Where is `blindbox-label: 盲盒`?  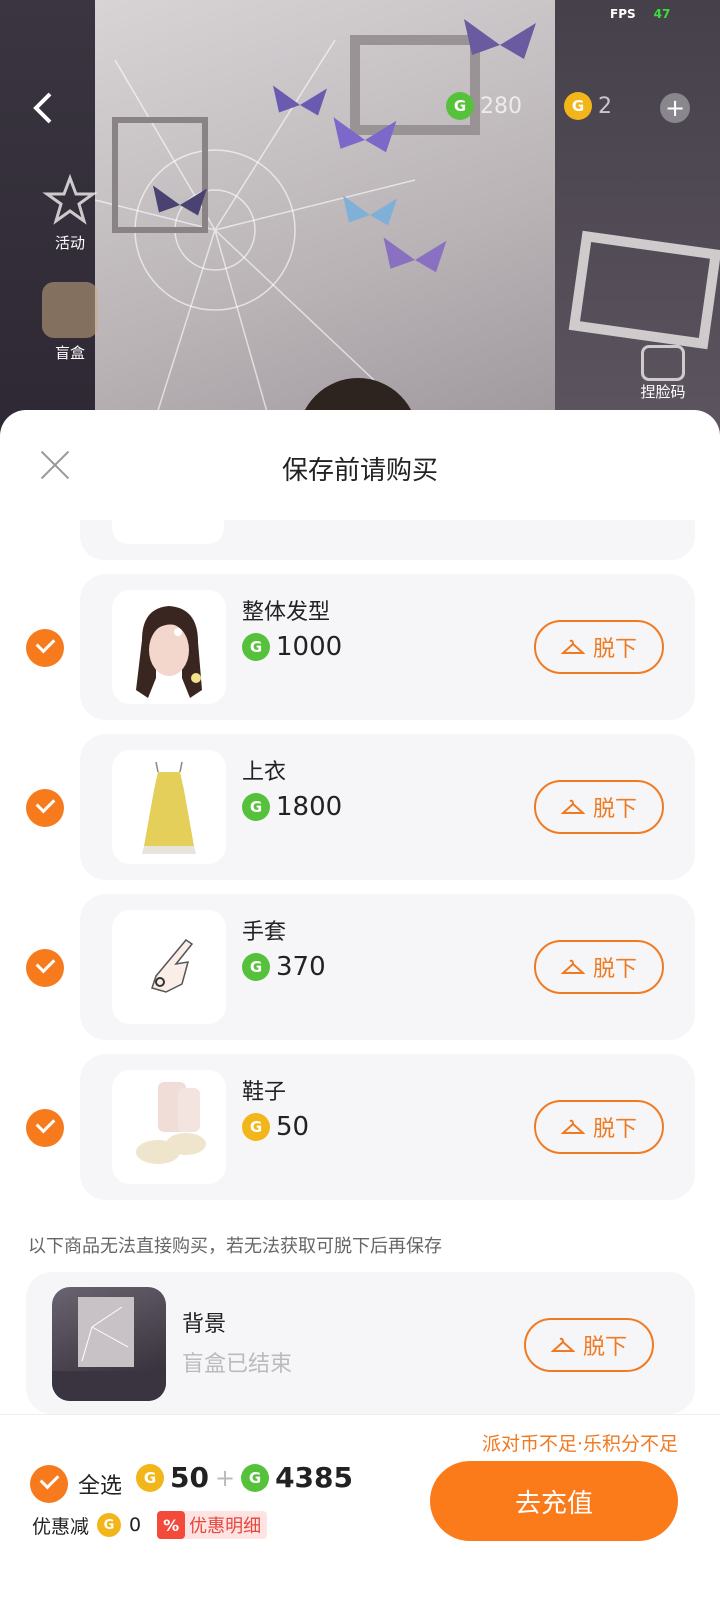 blindbox-label: 盲盒 is located at coordinates (69, 353).